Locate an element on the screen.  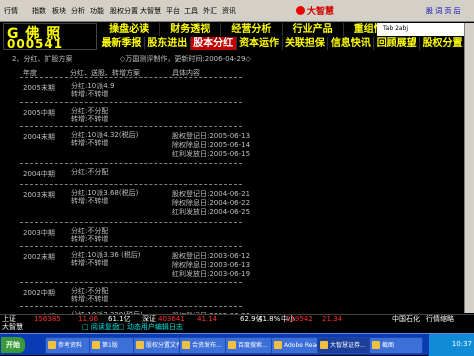
f10-tab: 财务透视 is located at coordinates (191, 29).